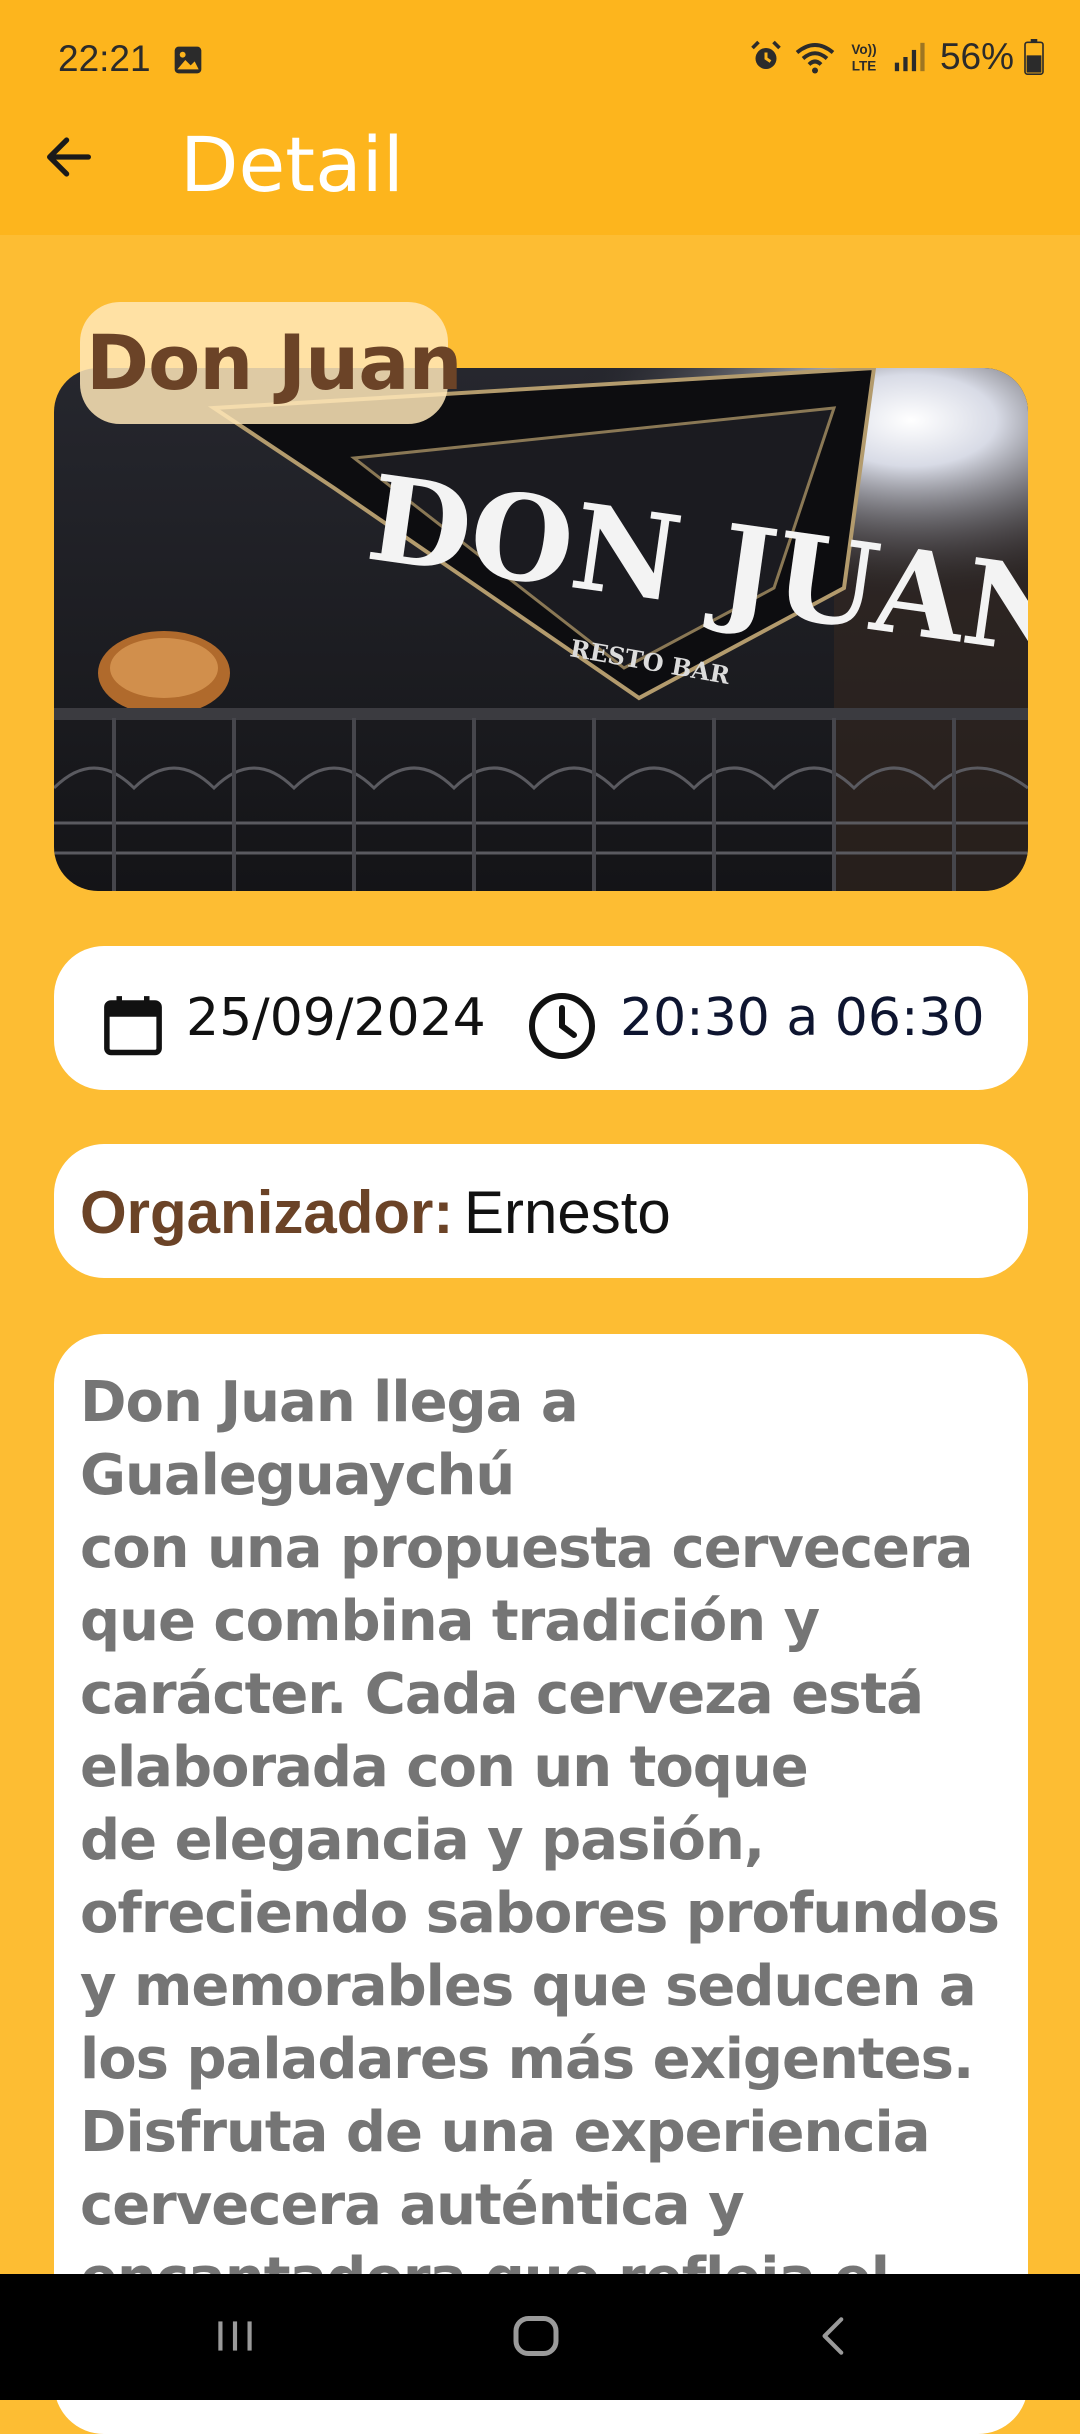 The height and width of the screenshot is (2434, 1080). Describe the element at coordinates (133, 1026) in the screenshot. I see `calendar-icon` at that location.